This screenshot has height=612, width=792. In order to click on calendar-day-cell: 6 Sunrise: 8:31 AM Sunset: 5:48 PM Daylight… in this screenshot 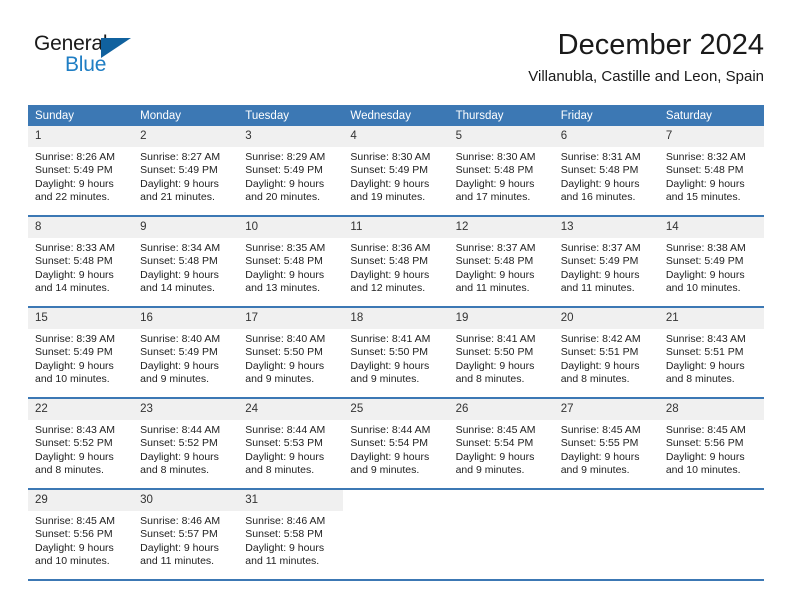, I will do `click(606, 171)`.